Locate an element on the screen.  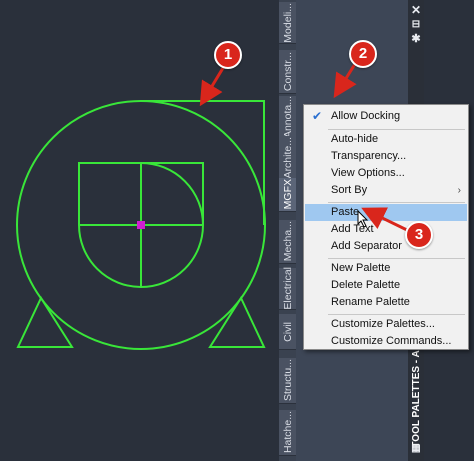
menu-label: Allow Docking is located at coordinates (366, 116).